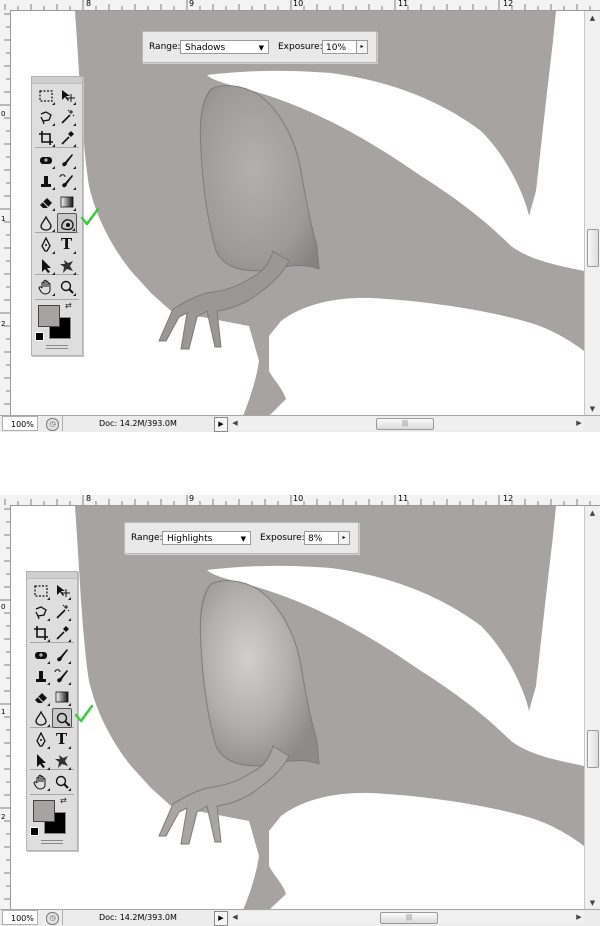  I want to click on ruler-label: 2, so click(3, 324).